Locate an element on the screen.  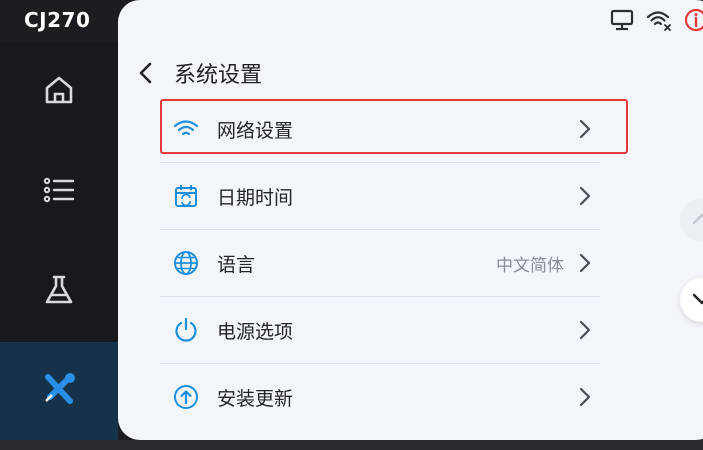
chevron-down-icon is located at coordinates (697, 300).